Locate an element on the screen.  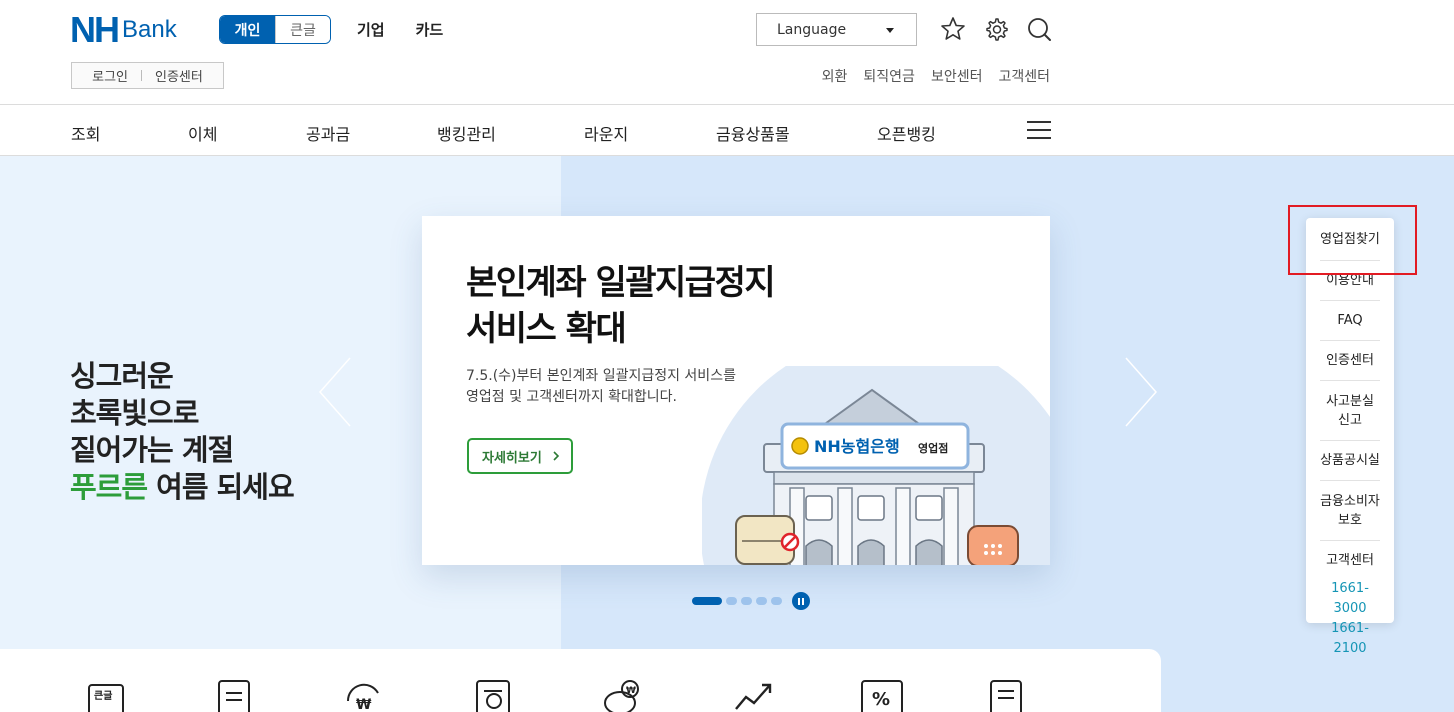
caret-down-icon is located at coordinates (890, 30).